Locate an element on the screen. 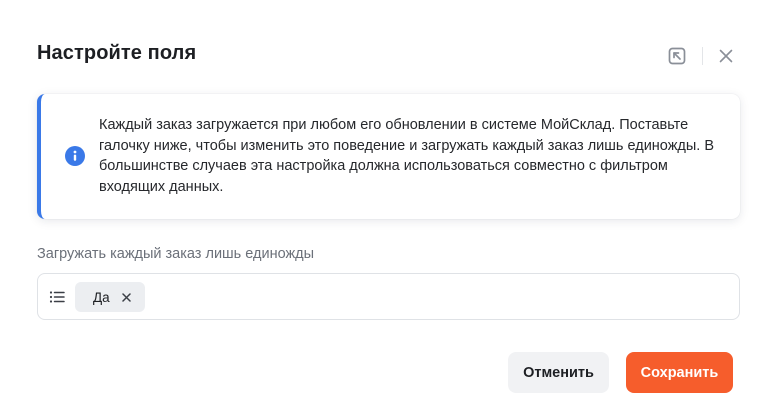 The image size is (776, 420). save-button: Сохранить is located at coordinates (679, 372).